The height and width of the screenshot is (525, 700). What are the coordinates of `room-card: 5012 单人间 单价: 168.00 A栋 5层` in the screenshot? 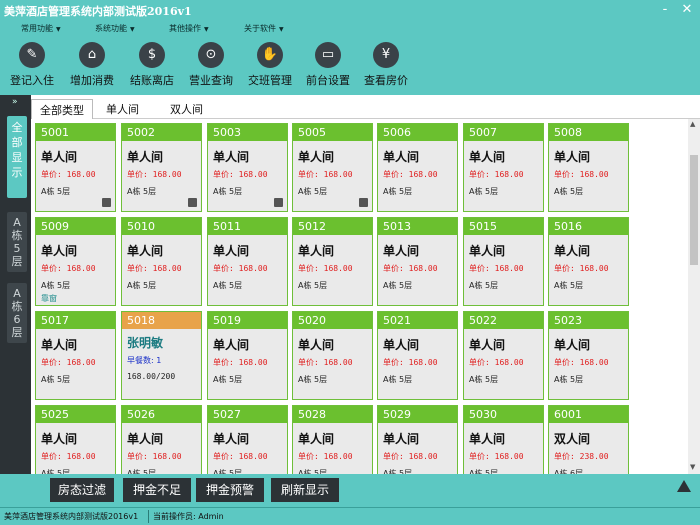 It's located at (332, 261).